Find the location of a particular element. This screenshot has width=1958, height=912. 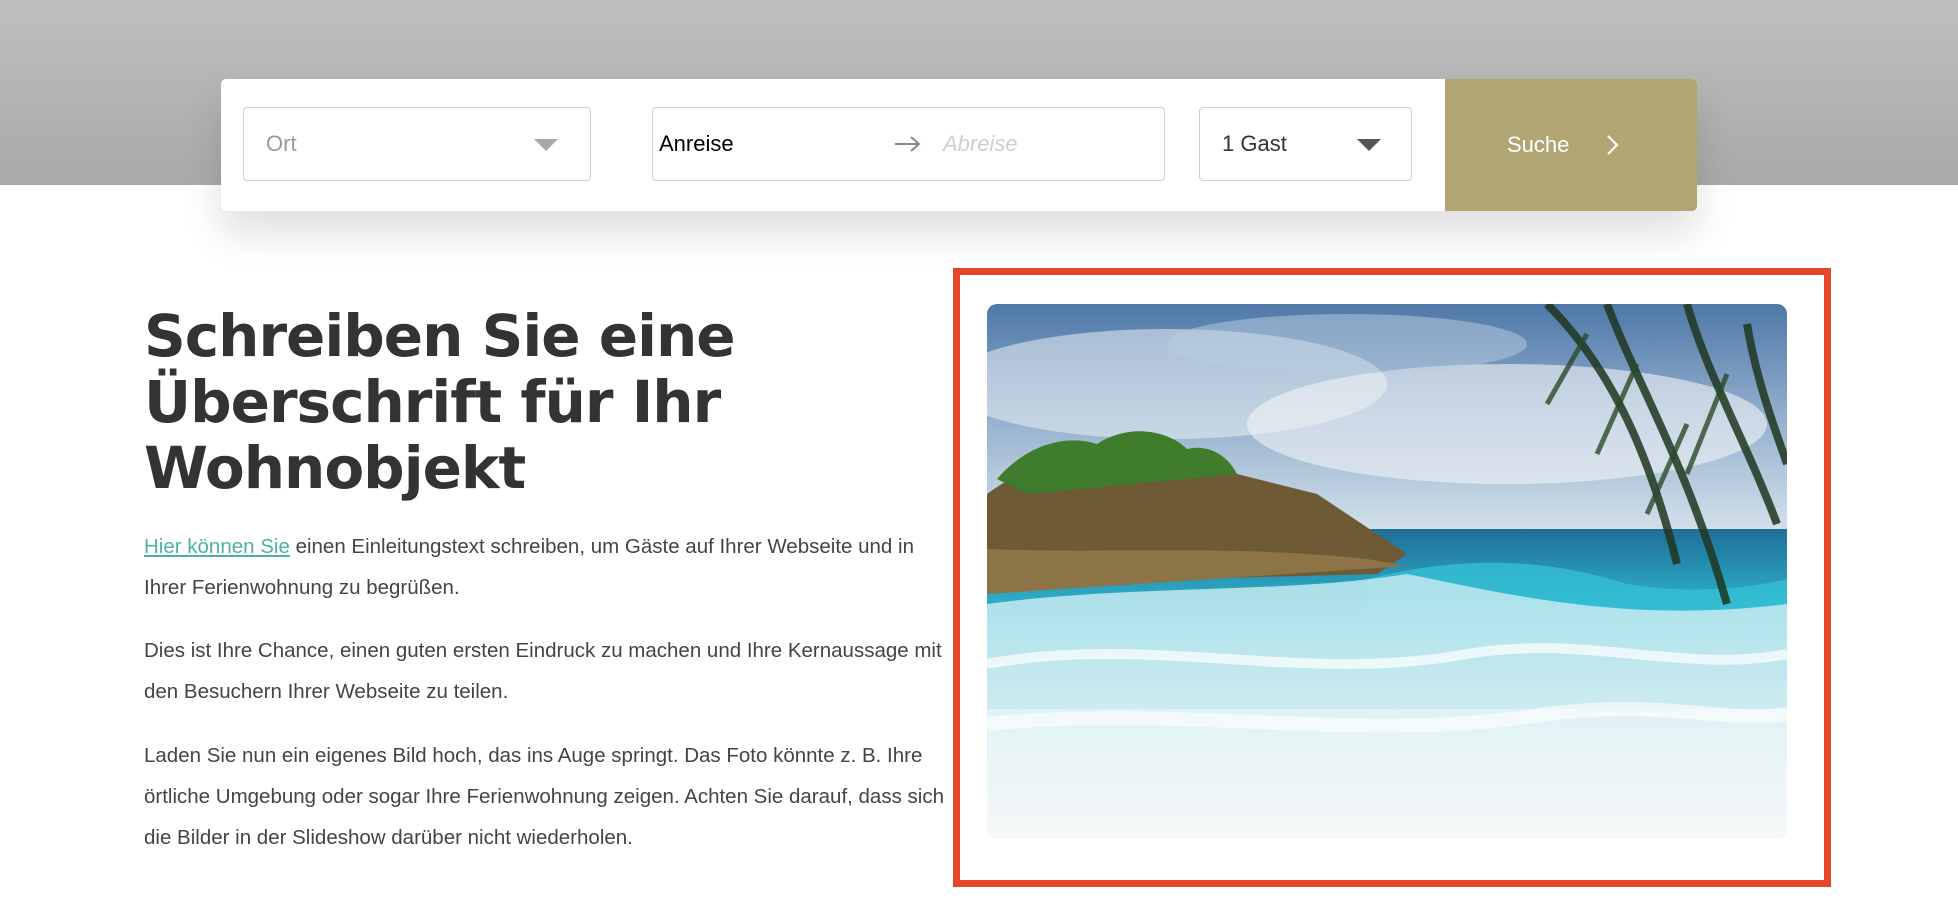

booking-search-bar: Ort Anreise Abreise 1 Gast Suche is located at coordinates (959, 145).